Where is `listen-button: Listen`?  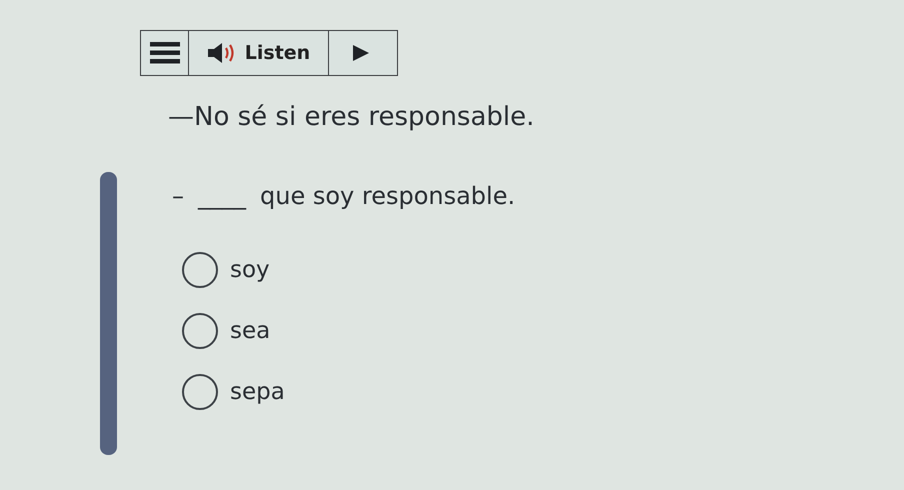 listen-button: Listen is located at coordinates (259, 53).